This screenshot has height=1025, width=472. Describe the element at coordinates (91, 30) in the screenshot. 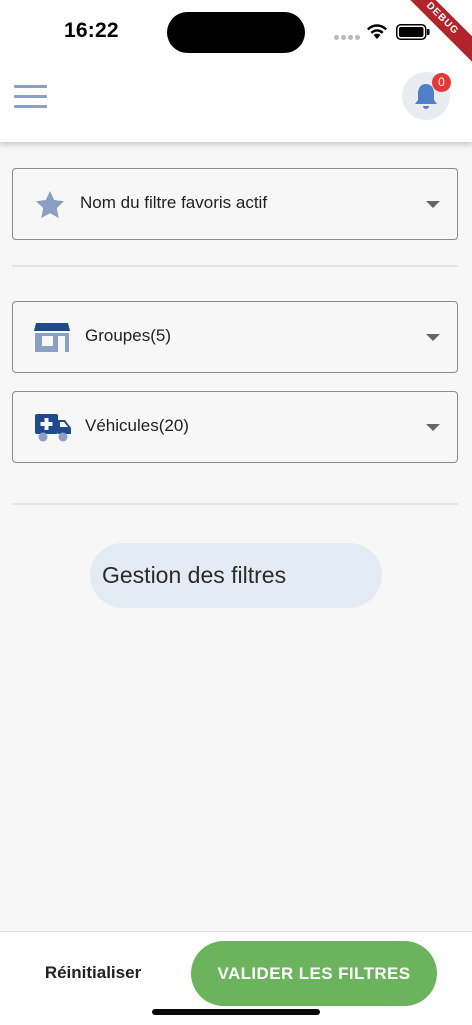

I see `status-time: 16:22` at that location.